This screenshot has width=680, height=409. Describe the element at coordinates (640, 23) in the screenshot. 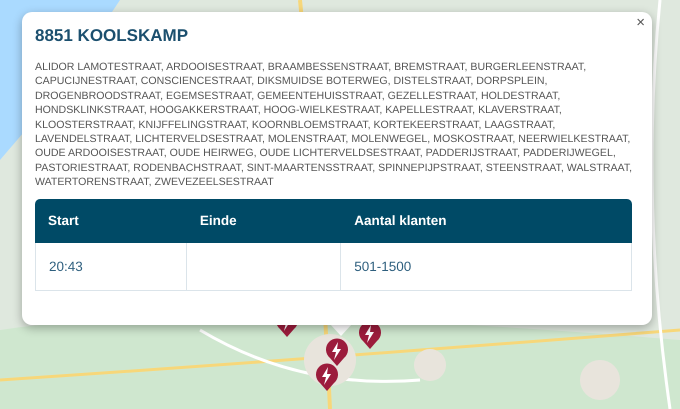

I see `close-button: ×` at that location.